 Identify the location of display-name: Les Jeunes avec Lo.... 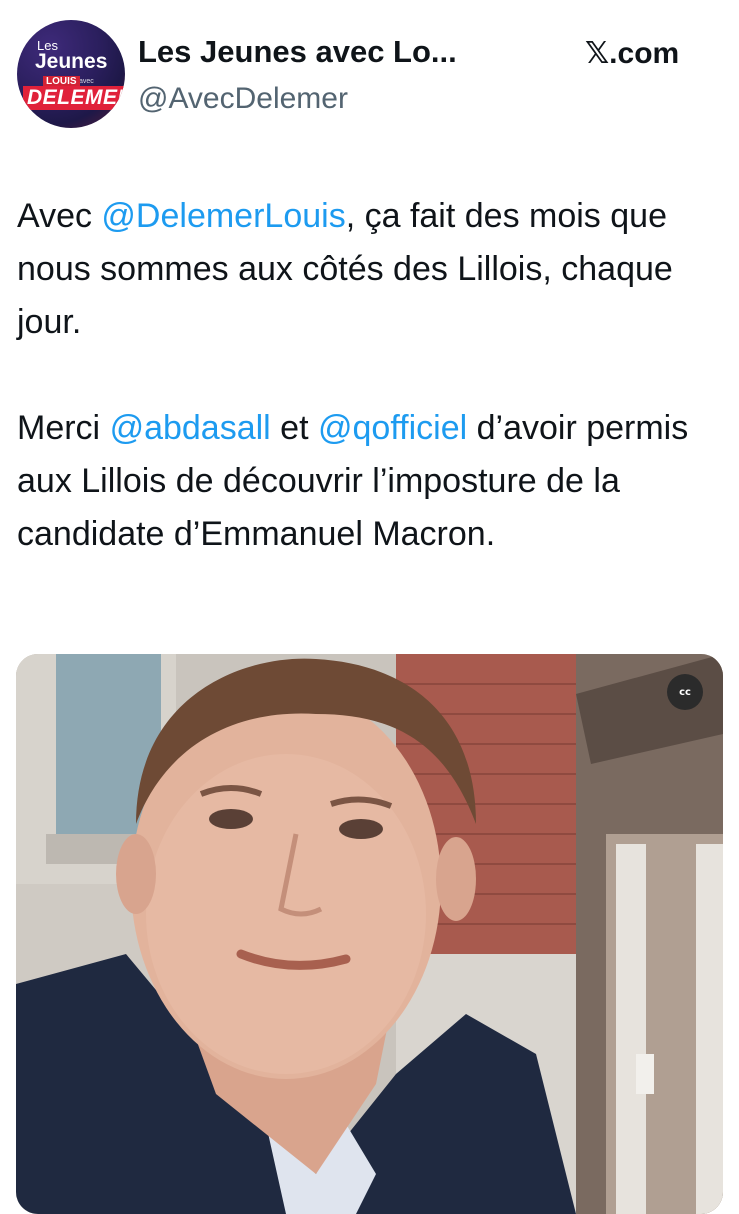
(297, 52).